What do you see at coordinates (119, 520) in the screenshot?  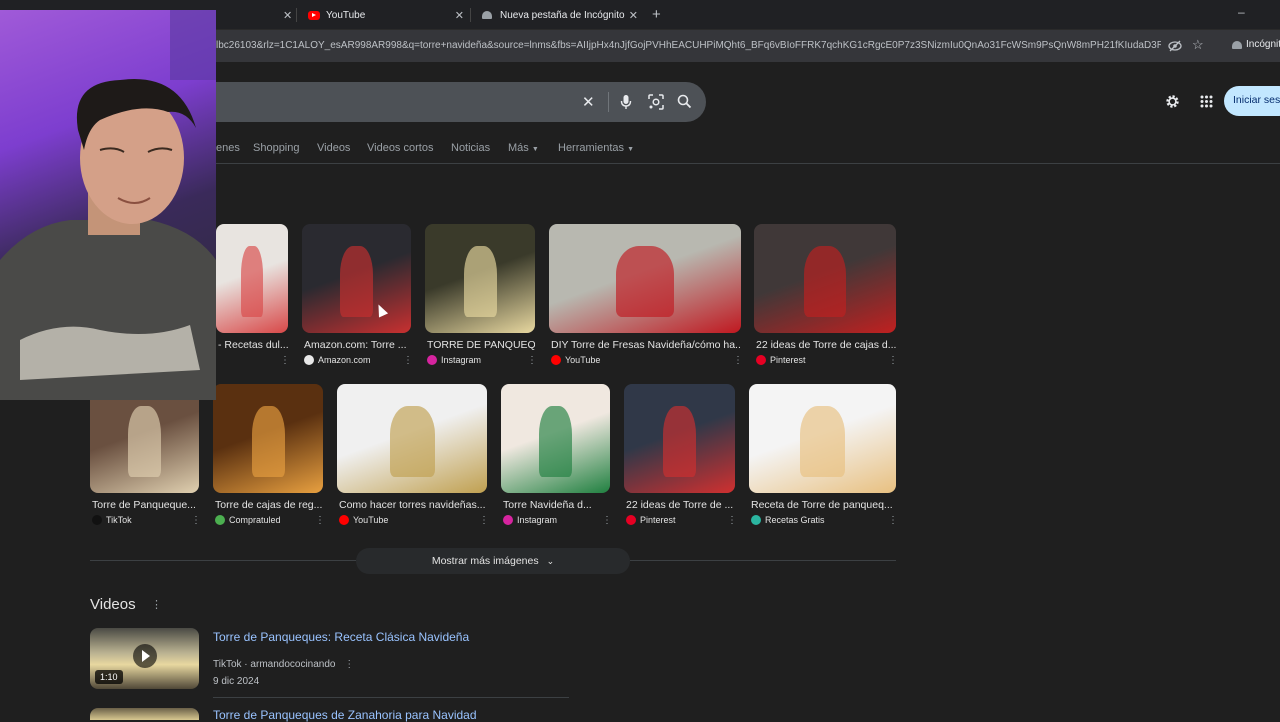 I see `source-label: TikTok` at bounding box center [119, 520].